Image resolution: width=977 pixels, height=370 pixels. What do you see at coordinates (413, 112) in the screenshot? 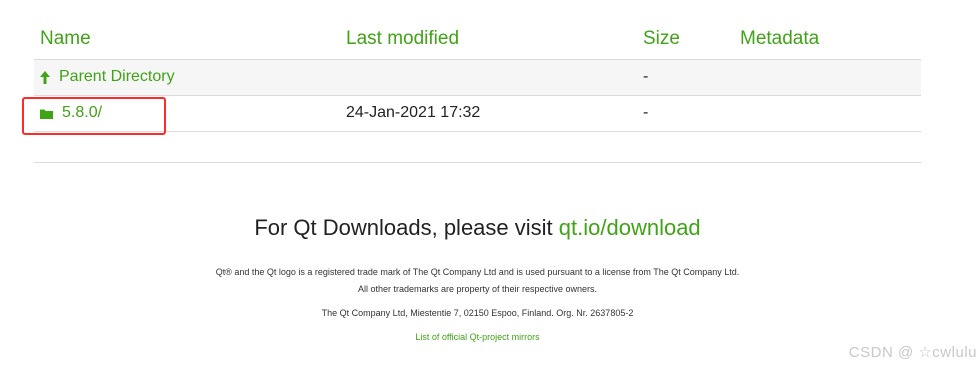
I see `last-modified-cell: 24-Jan-2021 17:32` at bounding box center [413, 112].